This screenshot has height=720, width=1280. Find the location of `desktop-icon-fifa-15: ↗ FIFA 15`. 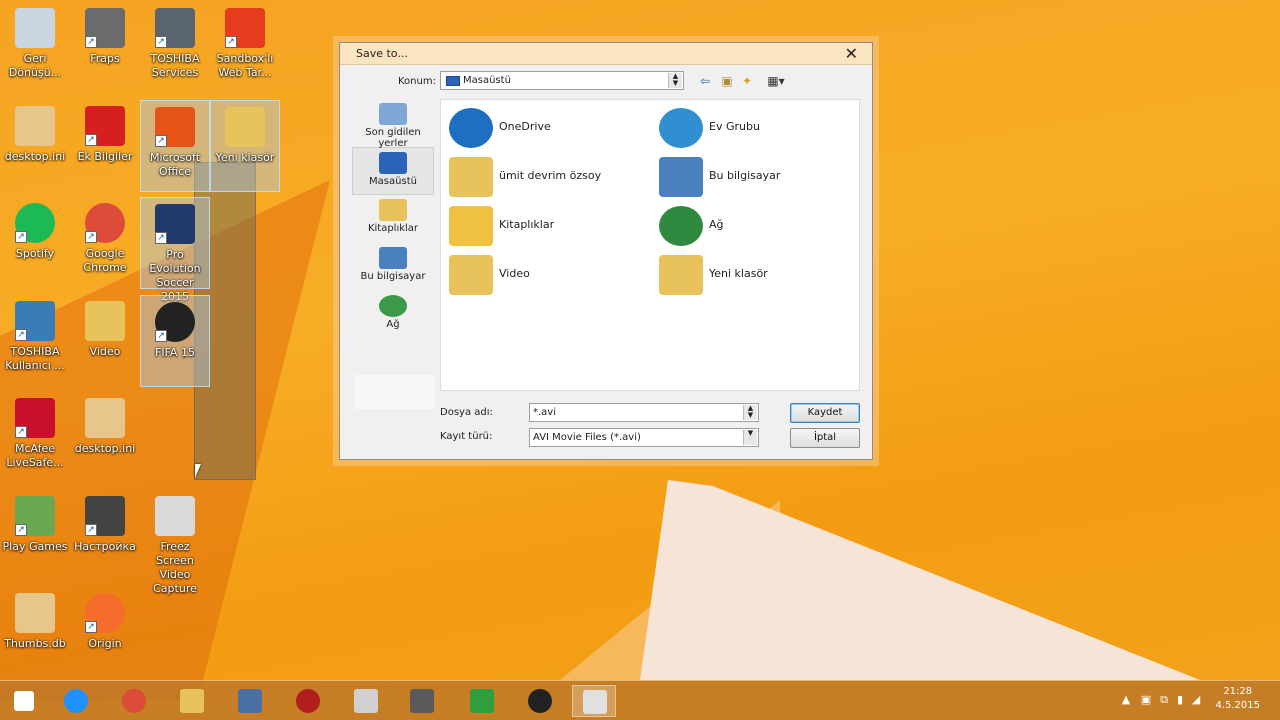

desktop-icon-fifa-15: ↗ FIFA 15 is located at coordinates (175, 341).